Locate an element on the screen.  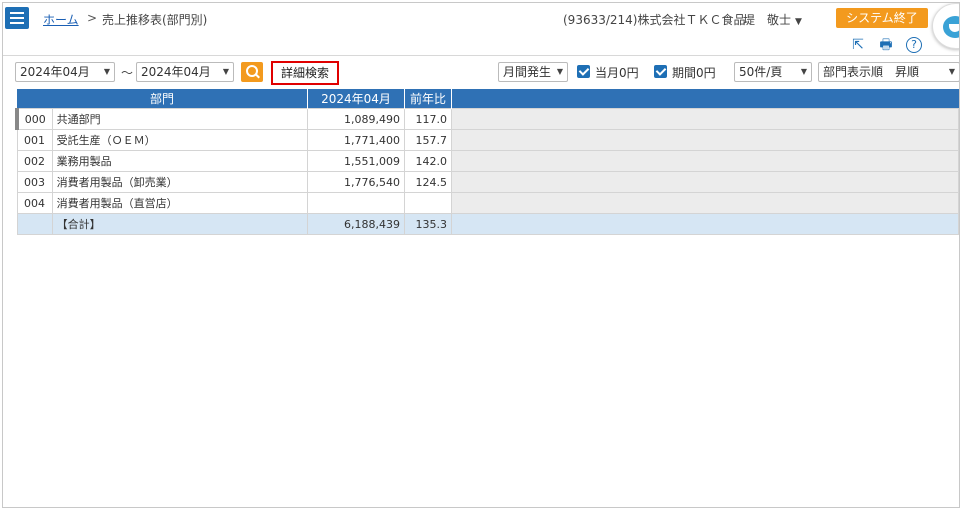
total-value: 6,188,439 is located at coordinates (356, 224).